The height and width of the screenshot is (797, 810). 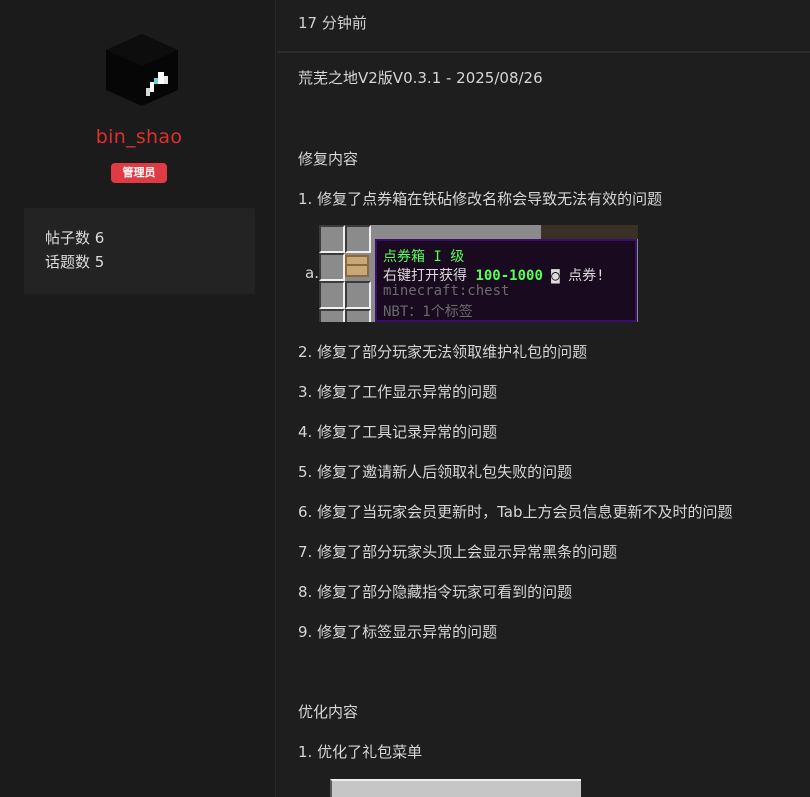 I want to click on fix-item-6: 6. 修复了当玩家会员更新时，Tab上方会员信息更新不及时的问题, so click(x=515, y=512).